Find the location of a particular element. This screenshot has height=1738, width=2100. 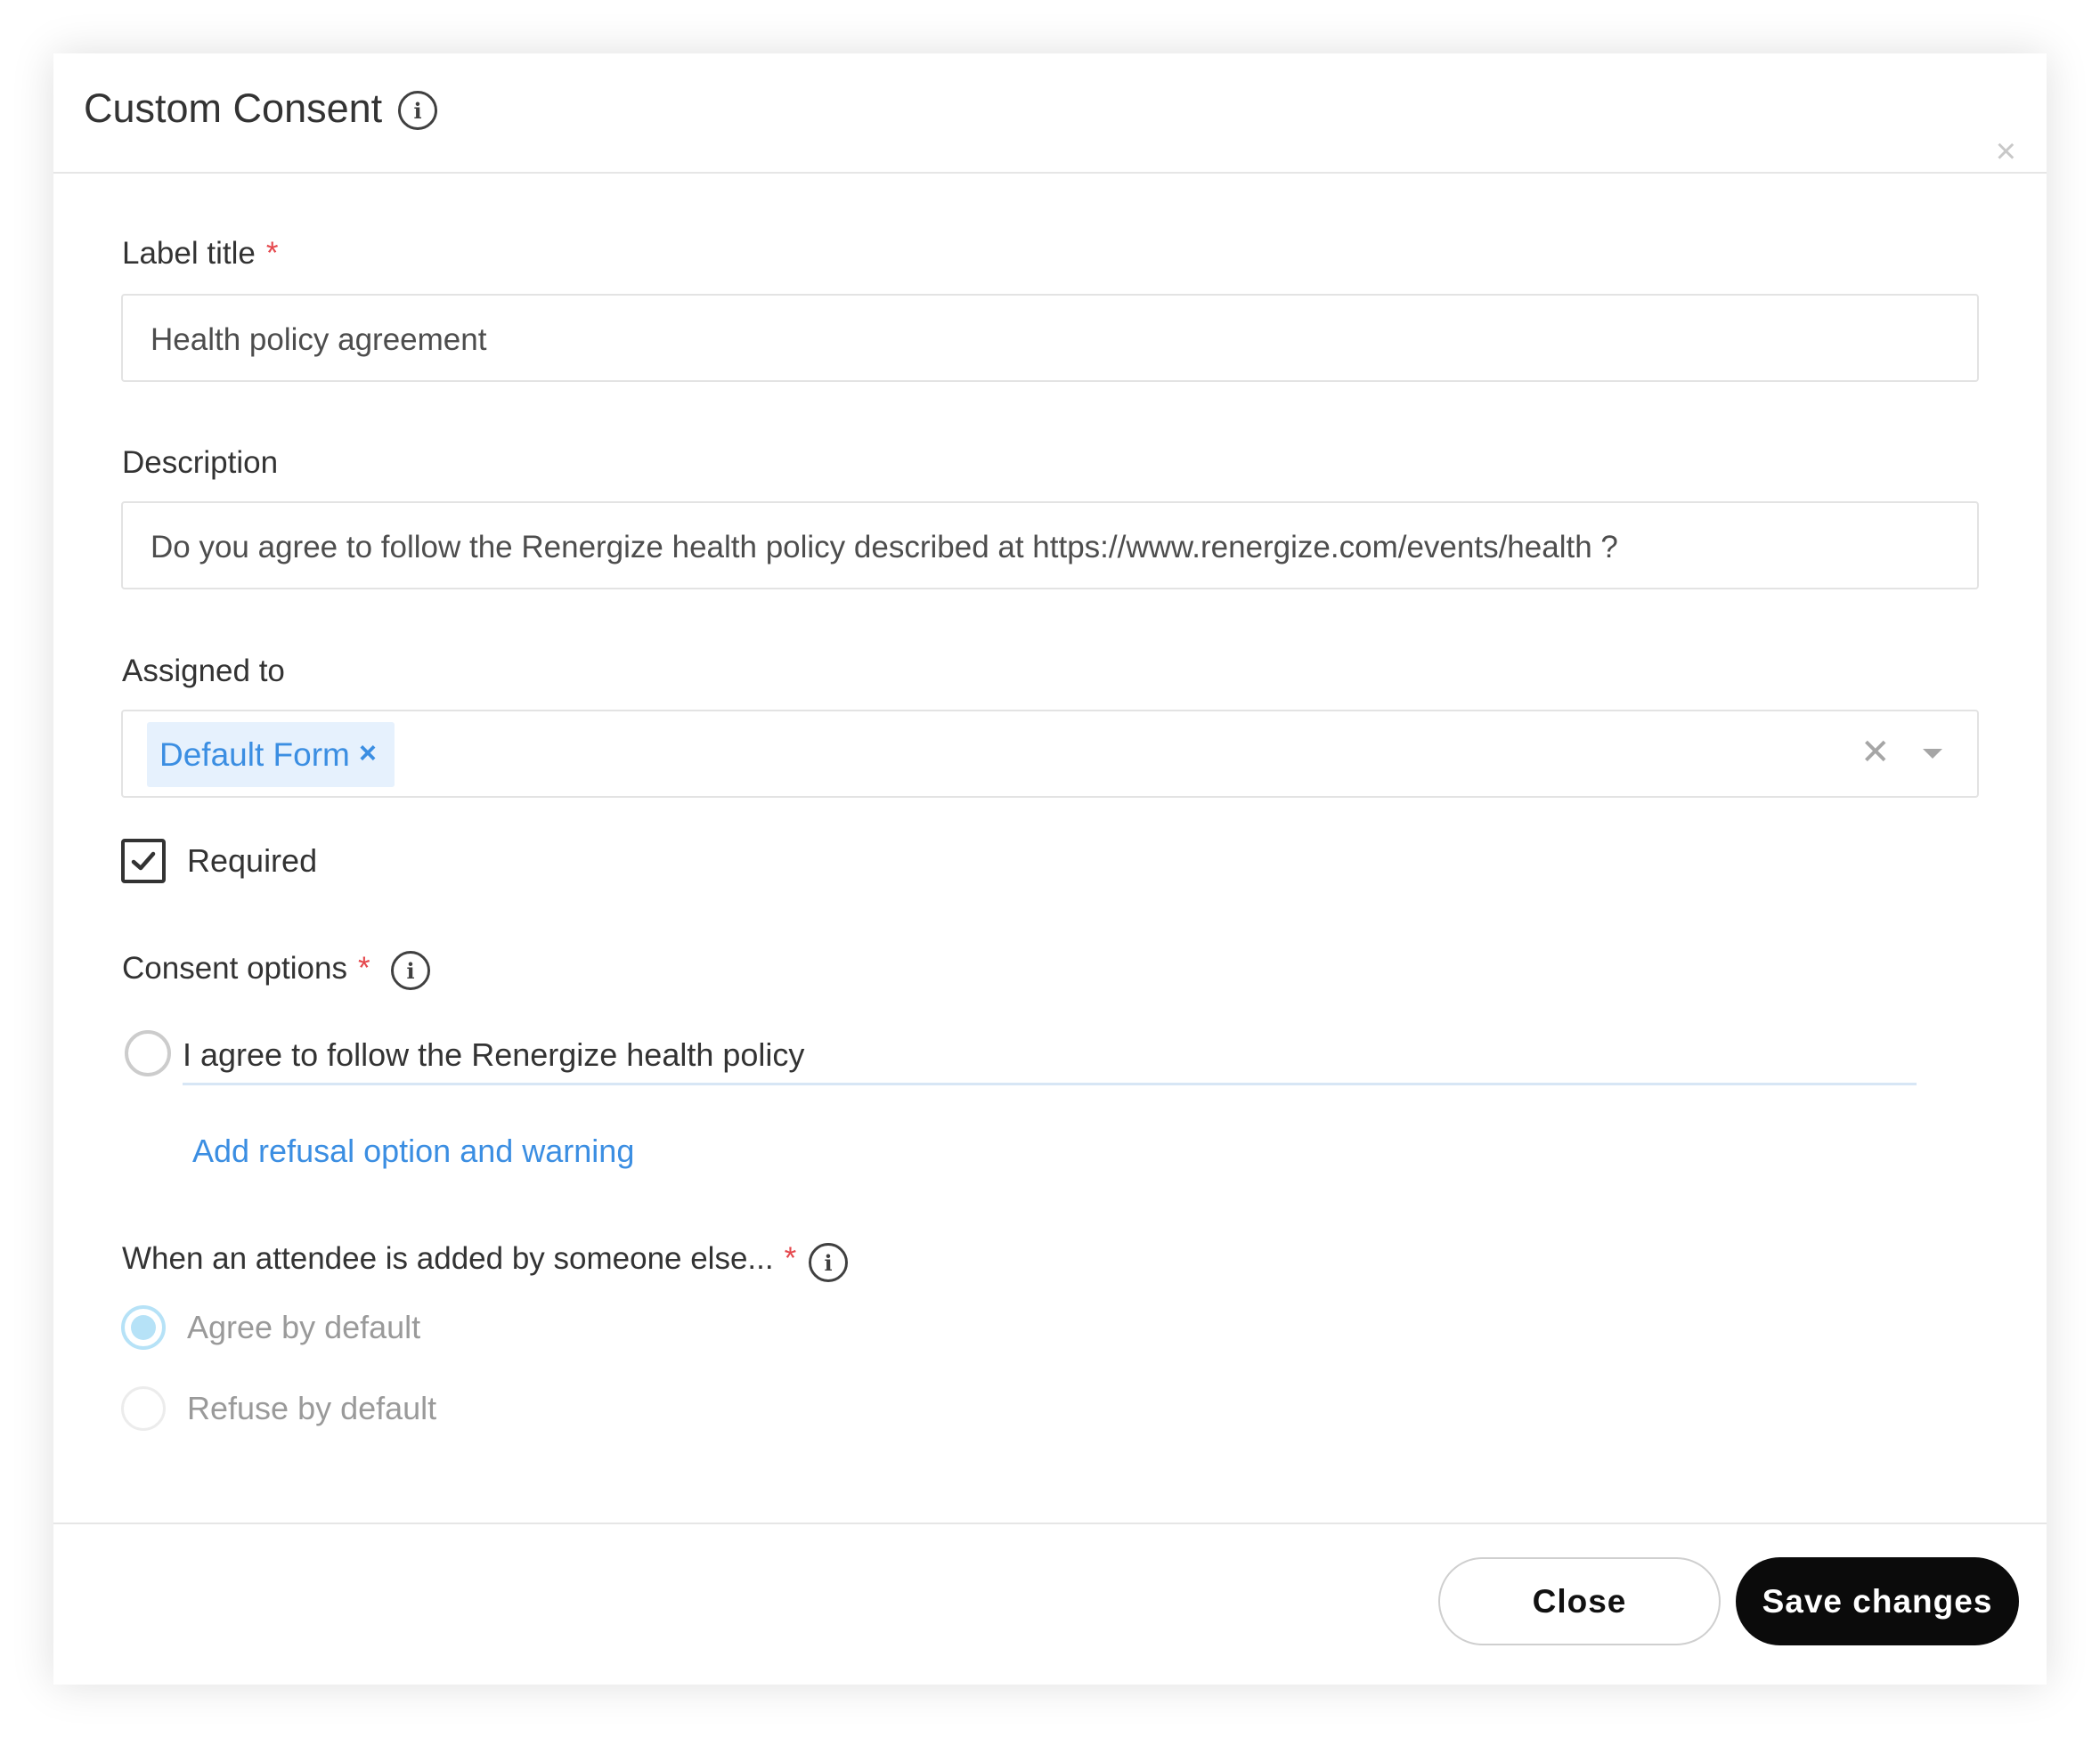

chip-label: Default Form is located at coordinates (254, 754).